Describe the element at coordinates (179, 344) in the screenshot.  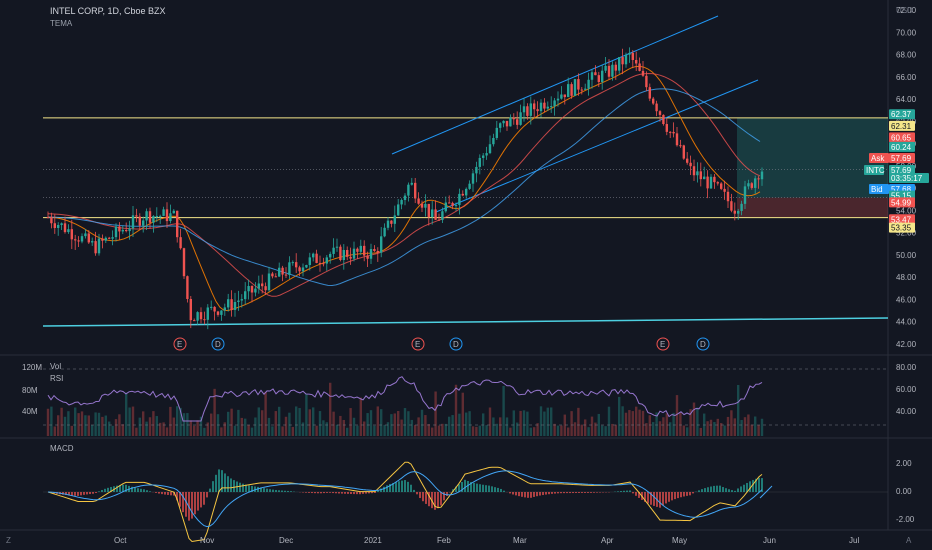
I see `event-marker-label: E` at that location.